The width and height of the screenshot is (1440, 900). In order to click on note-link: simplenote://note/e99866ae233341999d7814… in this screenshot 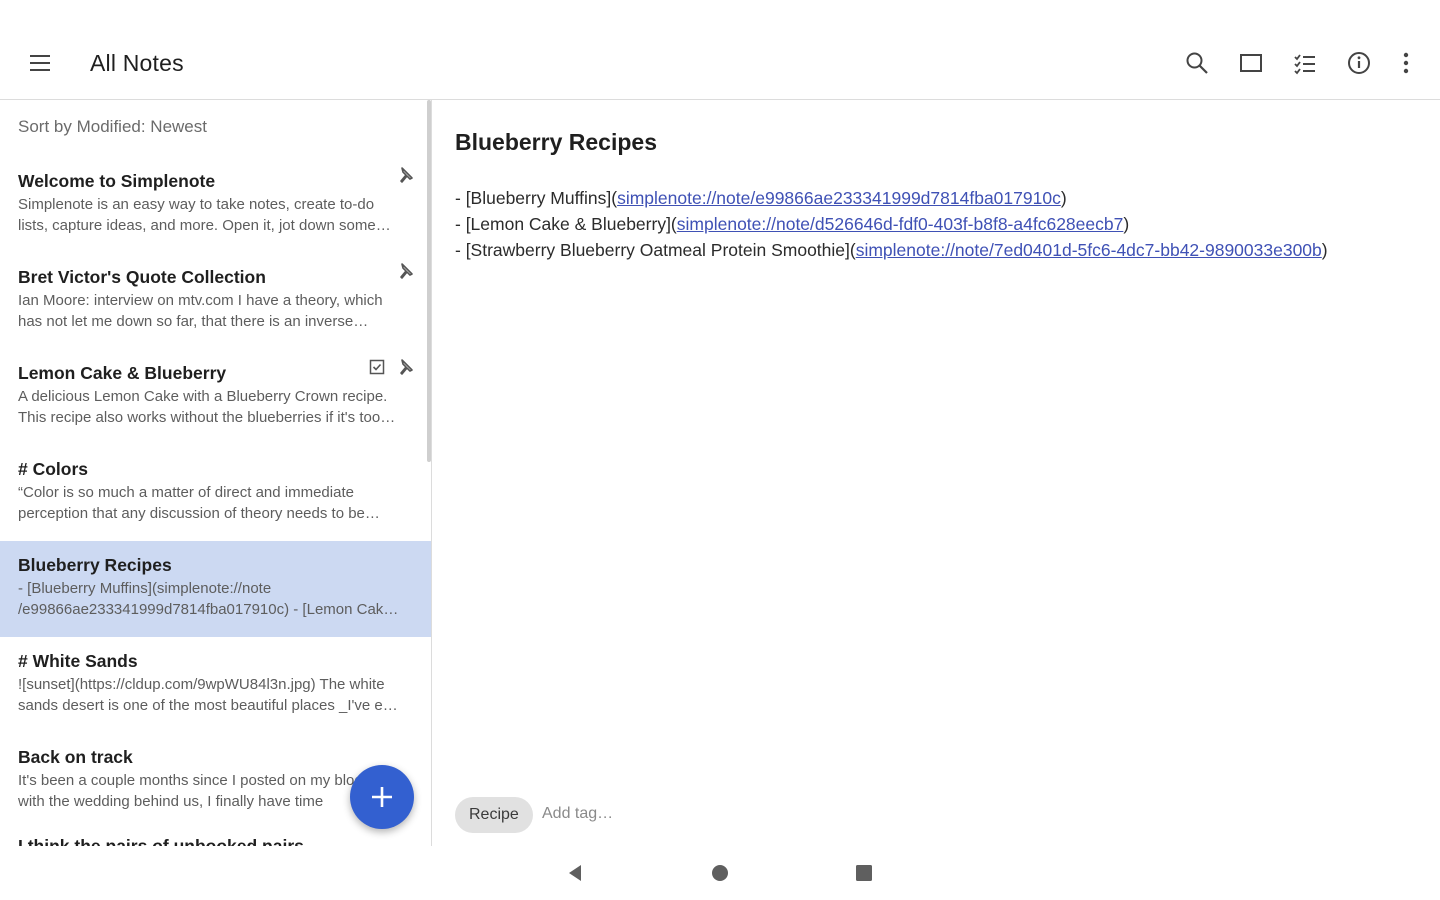, I will do `click(839, 198)`.